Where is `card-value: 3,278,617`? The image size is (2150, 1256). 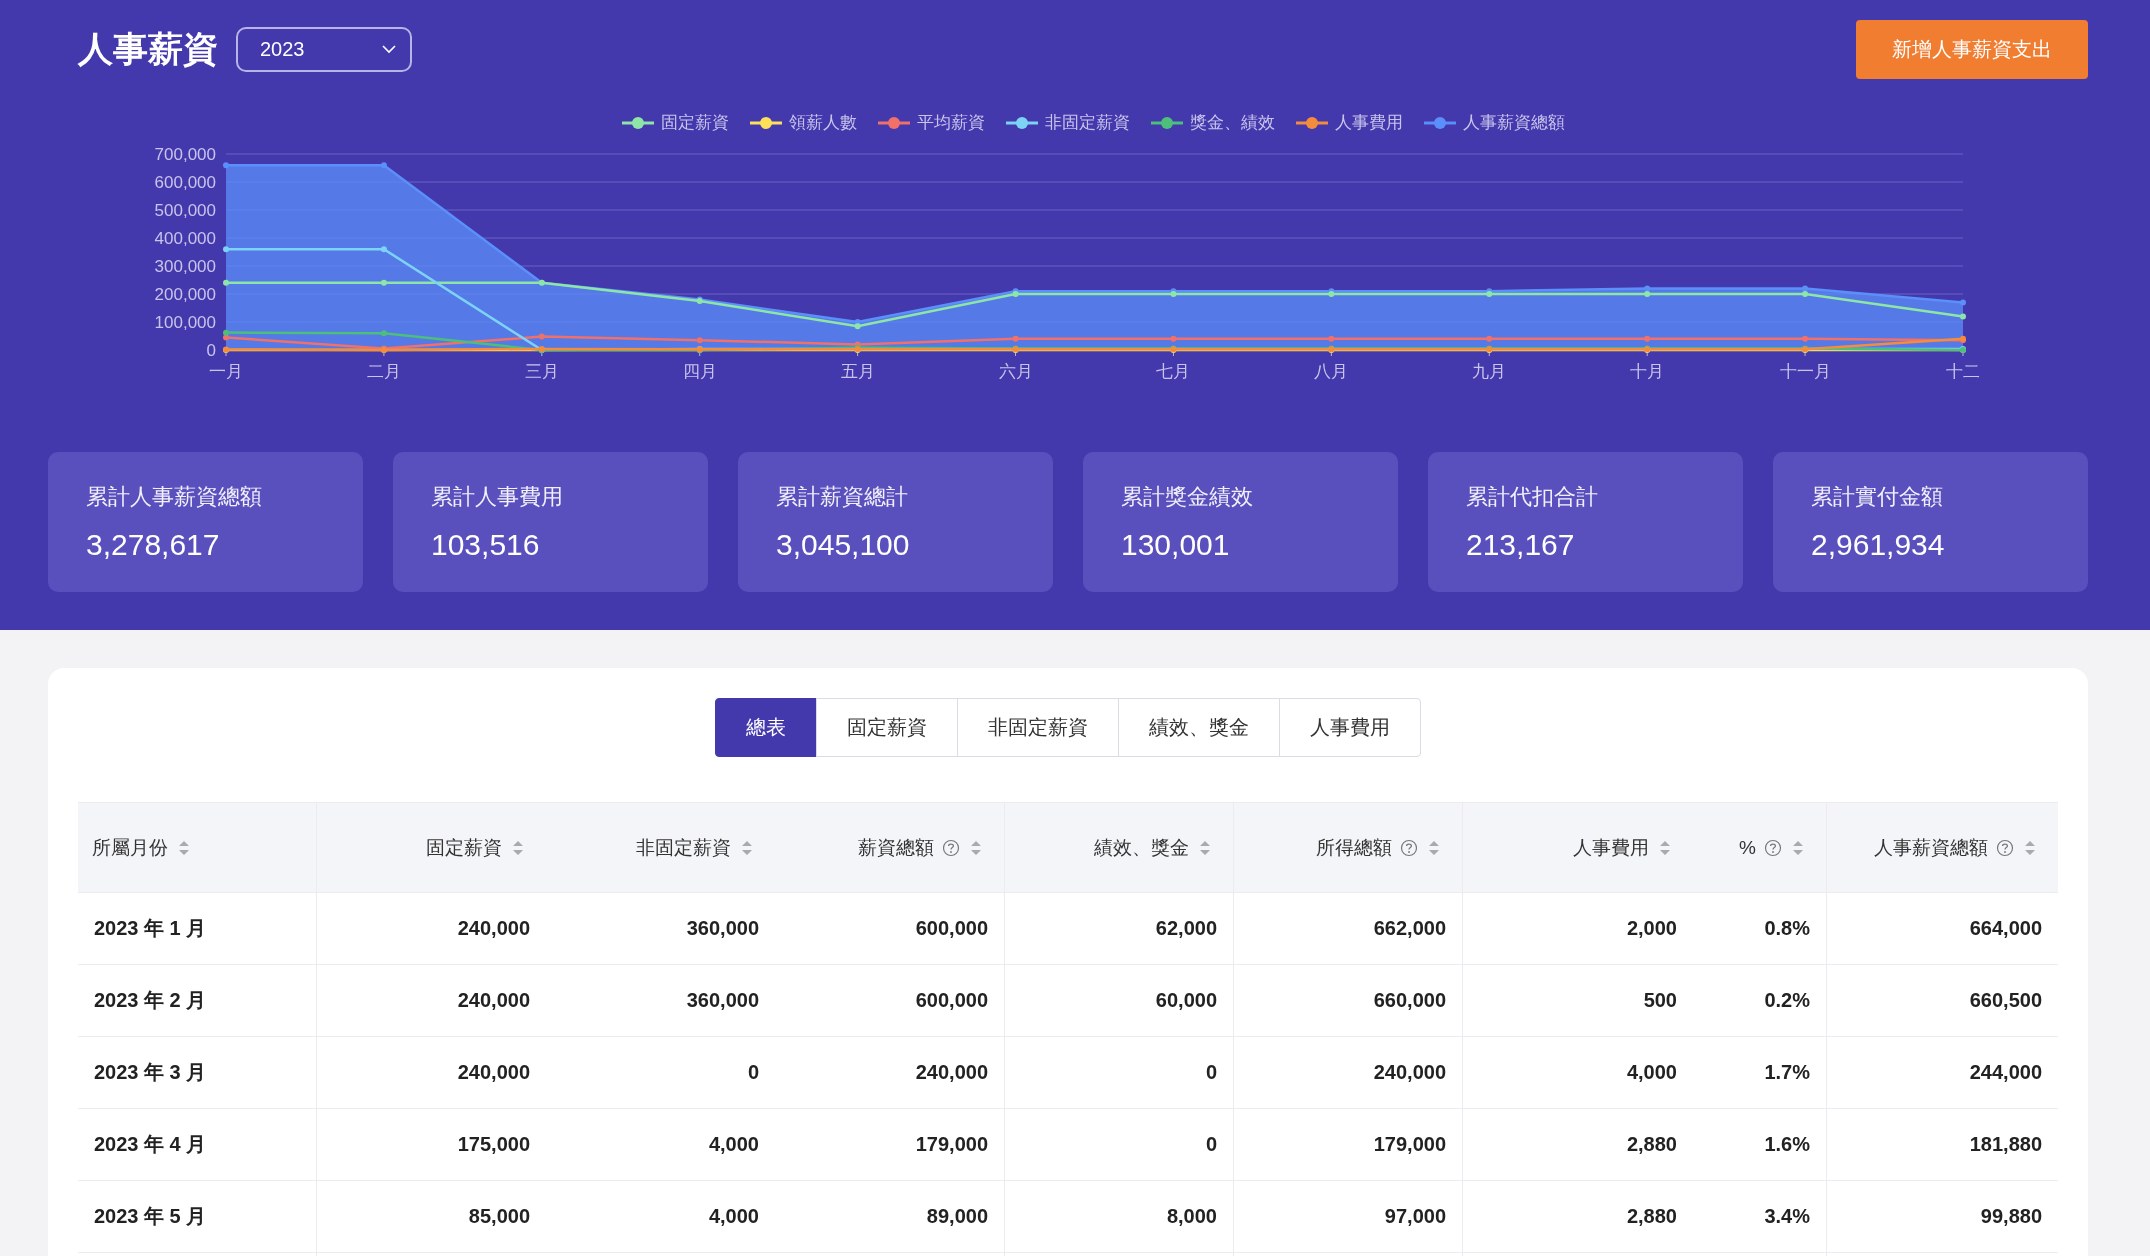 card-value: 3,278,617 is located at coordinates (153, 545).